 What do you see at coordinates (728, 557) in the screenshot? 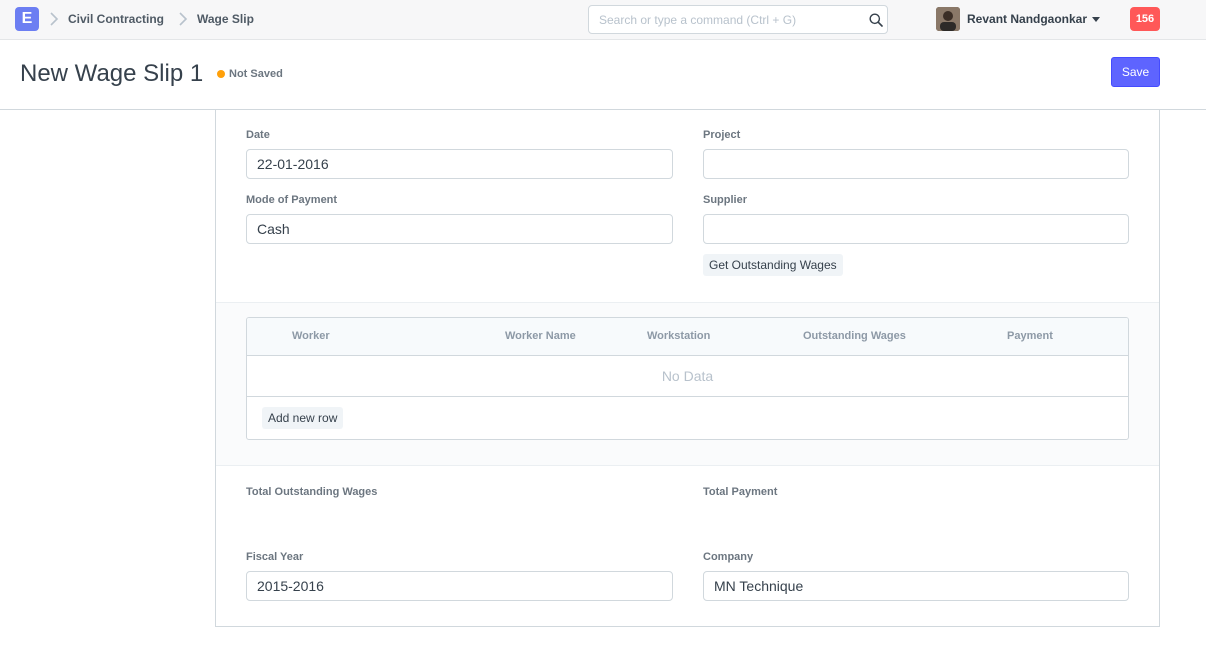
I see `company-label: Company` at bounding box center [728, 557].